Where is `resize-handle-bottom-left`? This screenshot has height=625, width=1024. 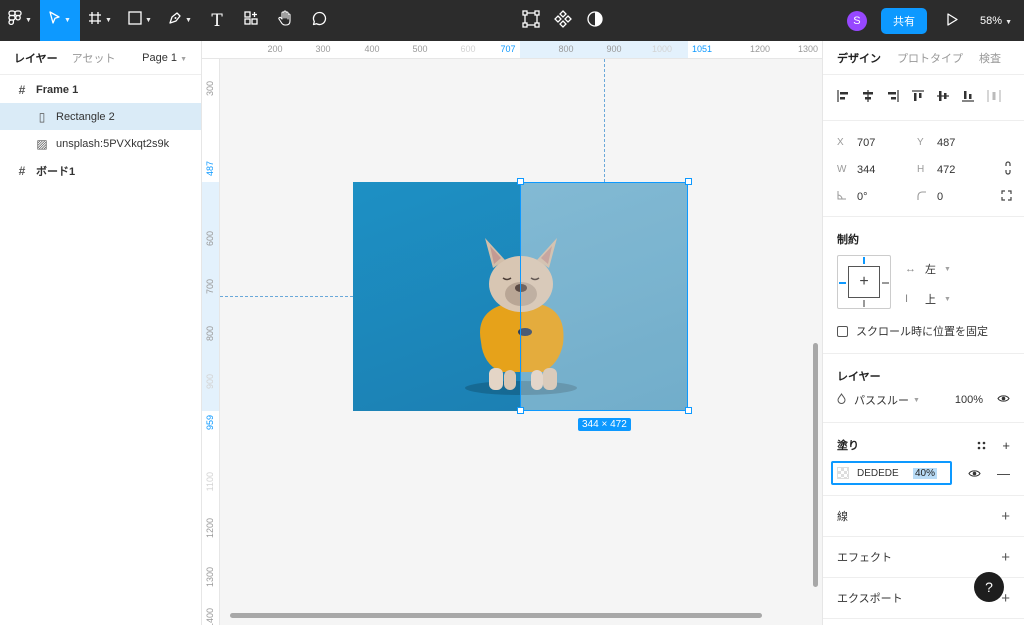
resize-handle-bottom-left is located at coordinates (520, 410).